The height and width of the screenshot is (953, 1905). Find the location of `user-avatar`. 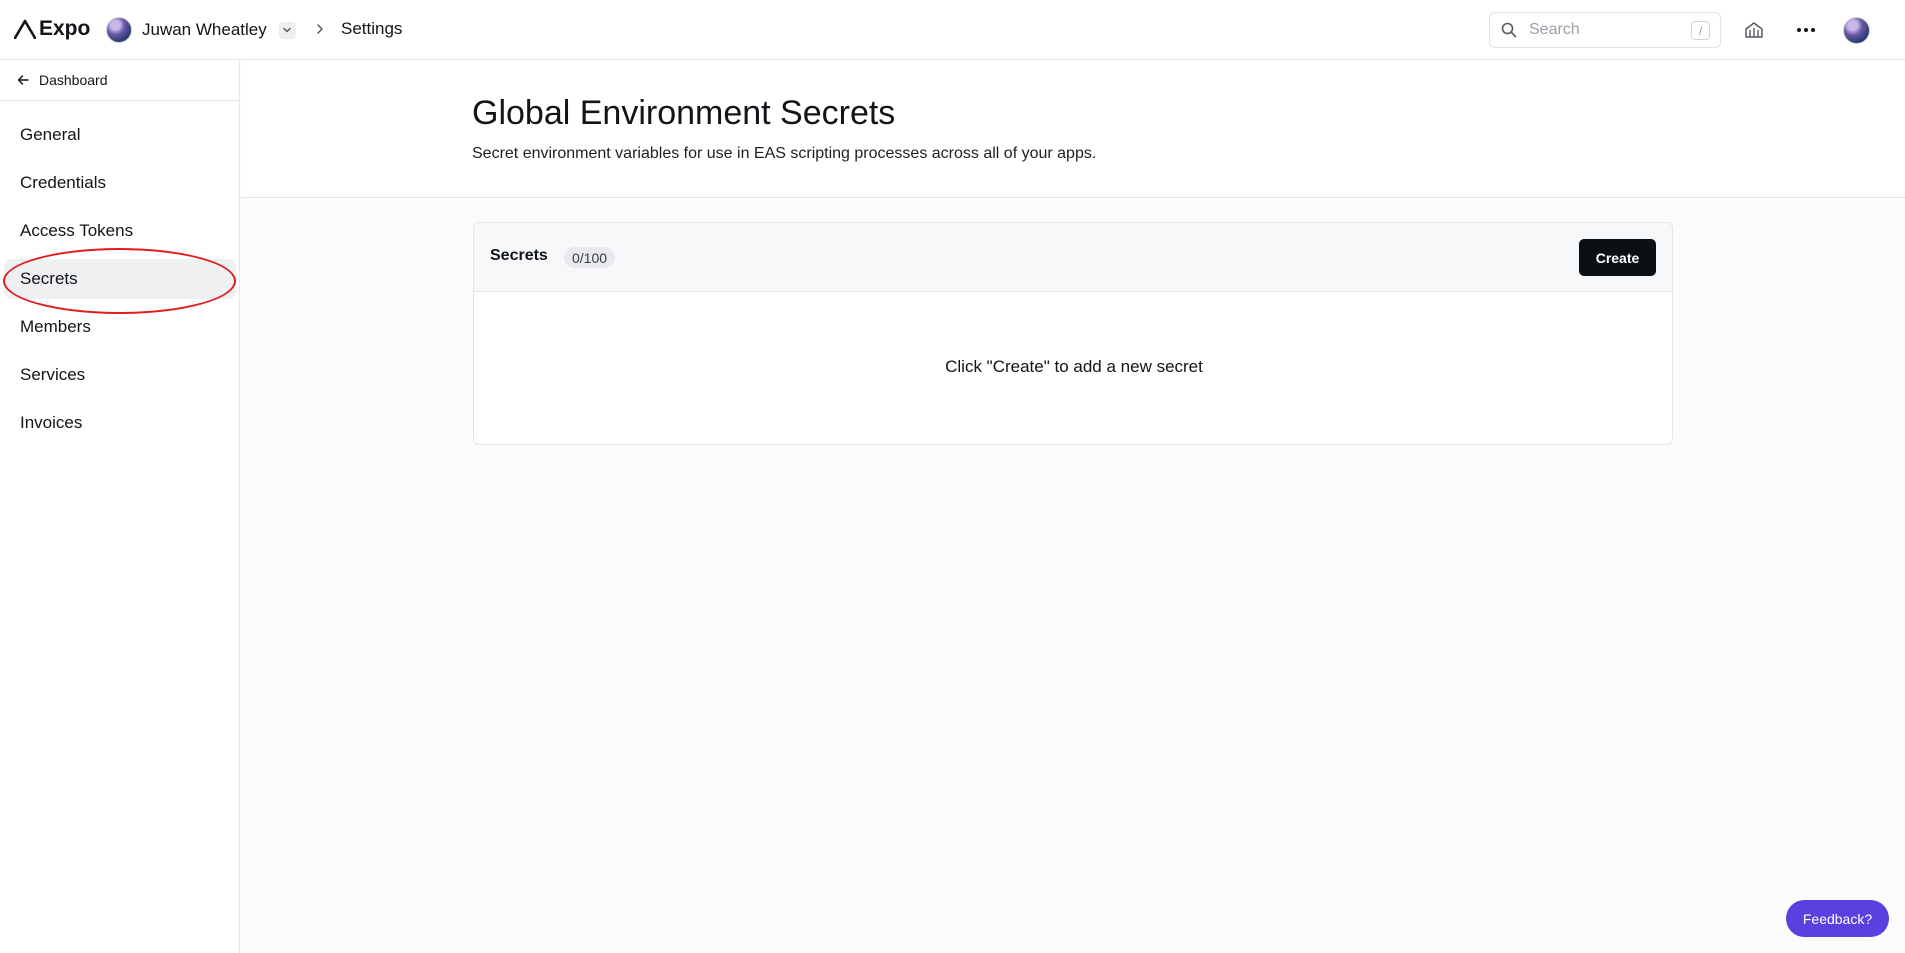

user-avatar is located at coordinates (1856, 30).